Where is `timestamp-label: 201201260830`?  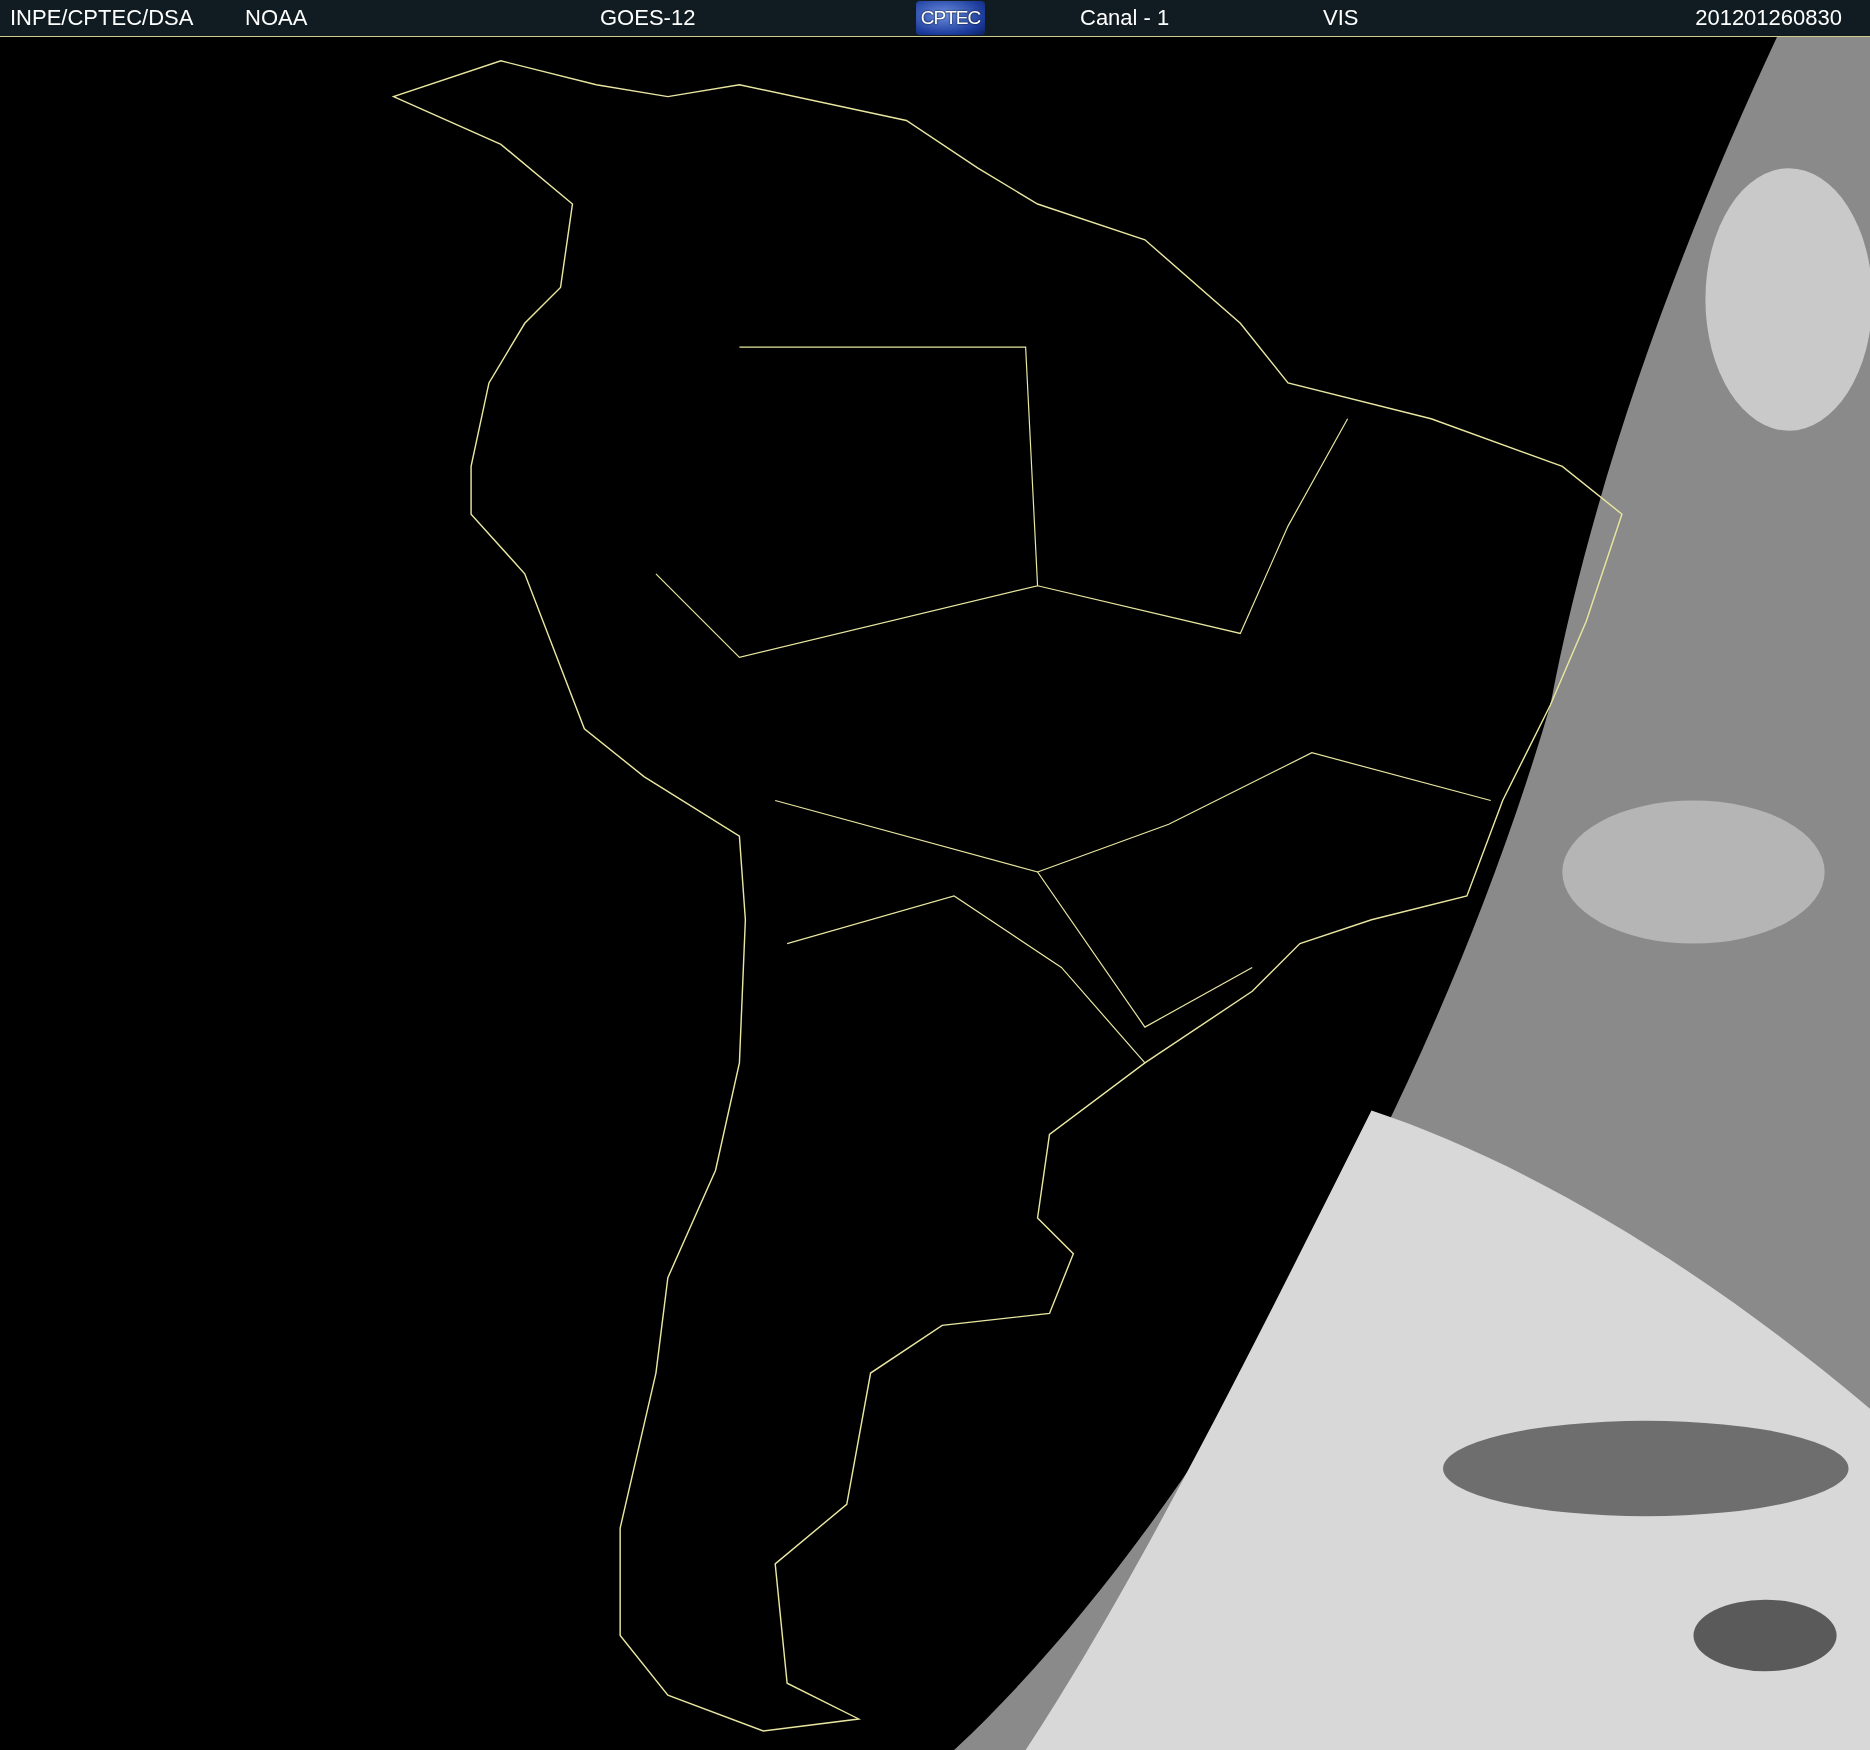 timestamp-label: 201201260830 is located at coordinates (1768, 18).